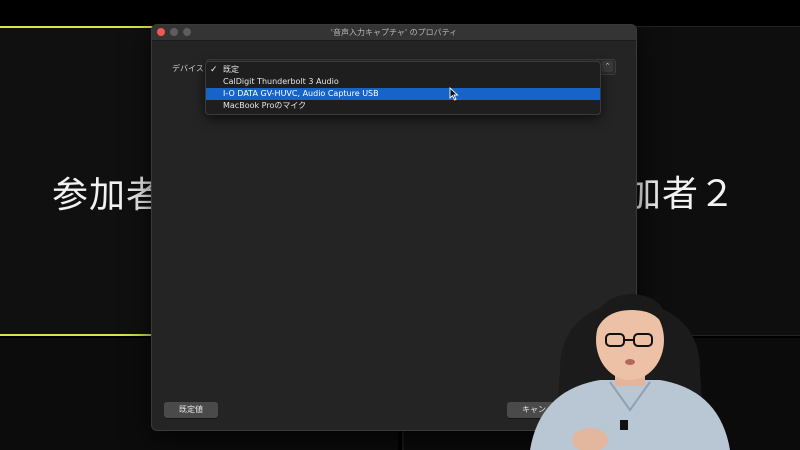 The width and height of the screenshot is (800, 450). I want to click on window-controls, so click(174, 32).